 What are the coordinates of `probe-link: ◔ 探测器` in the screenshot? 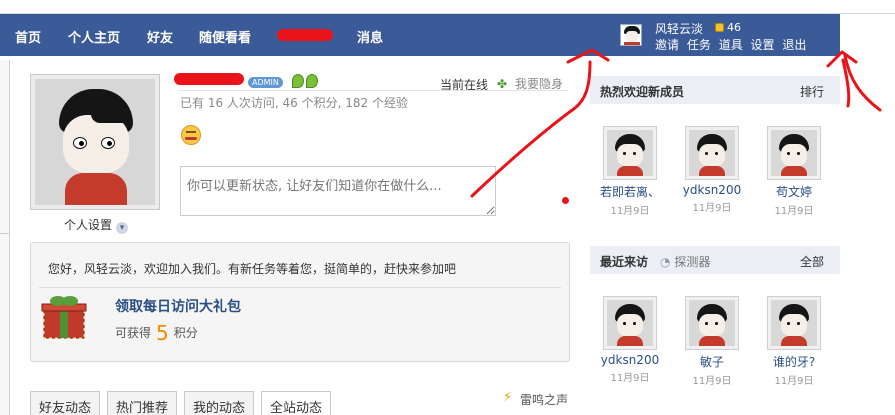 It's located at (685, 261).